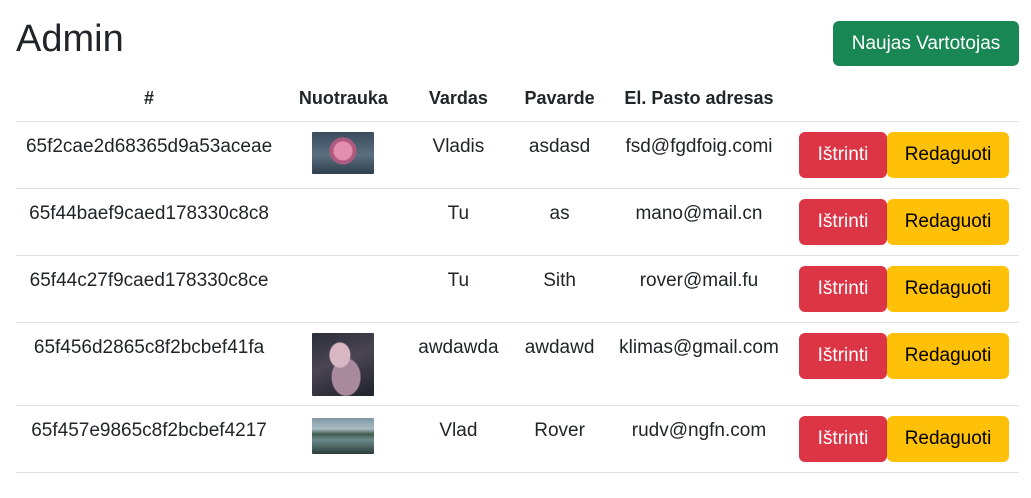  What do you see at coordinates (559, 289) in the screenshot?
I see `cell-pavarde: Sith` at bounding box center [559, 289].